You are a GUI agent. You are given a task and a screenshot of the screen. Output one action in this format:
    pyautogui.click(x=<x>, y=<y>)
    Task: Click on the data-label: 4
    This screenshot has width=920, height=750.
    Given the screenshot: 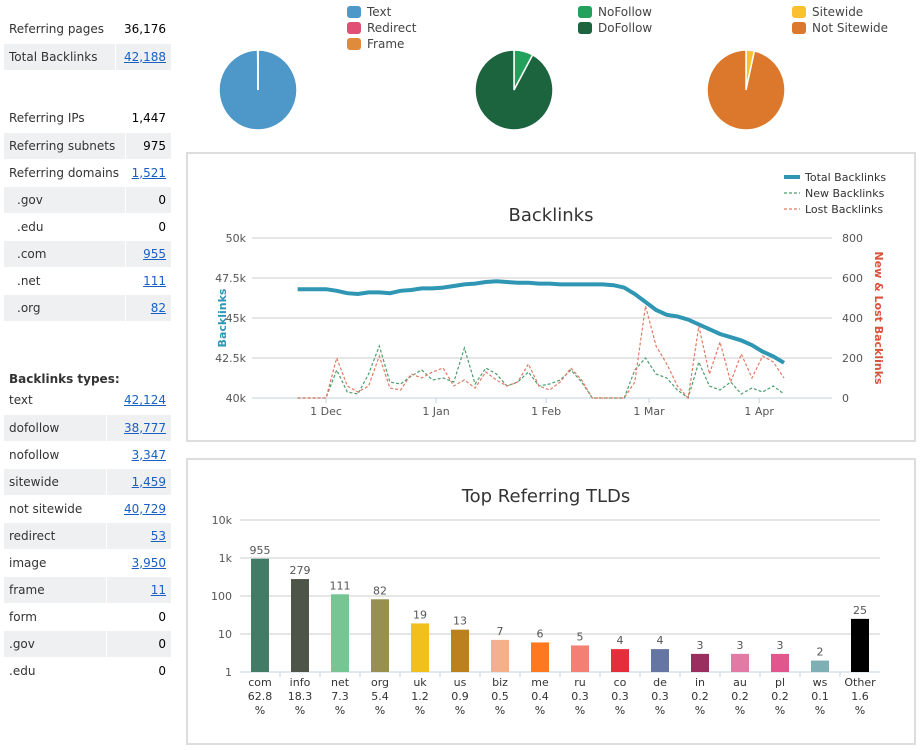 What is the action you would take?
    pyautogui.click(x=620, y=640)
    